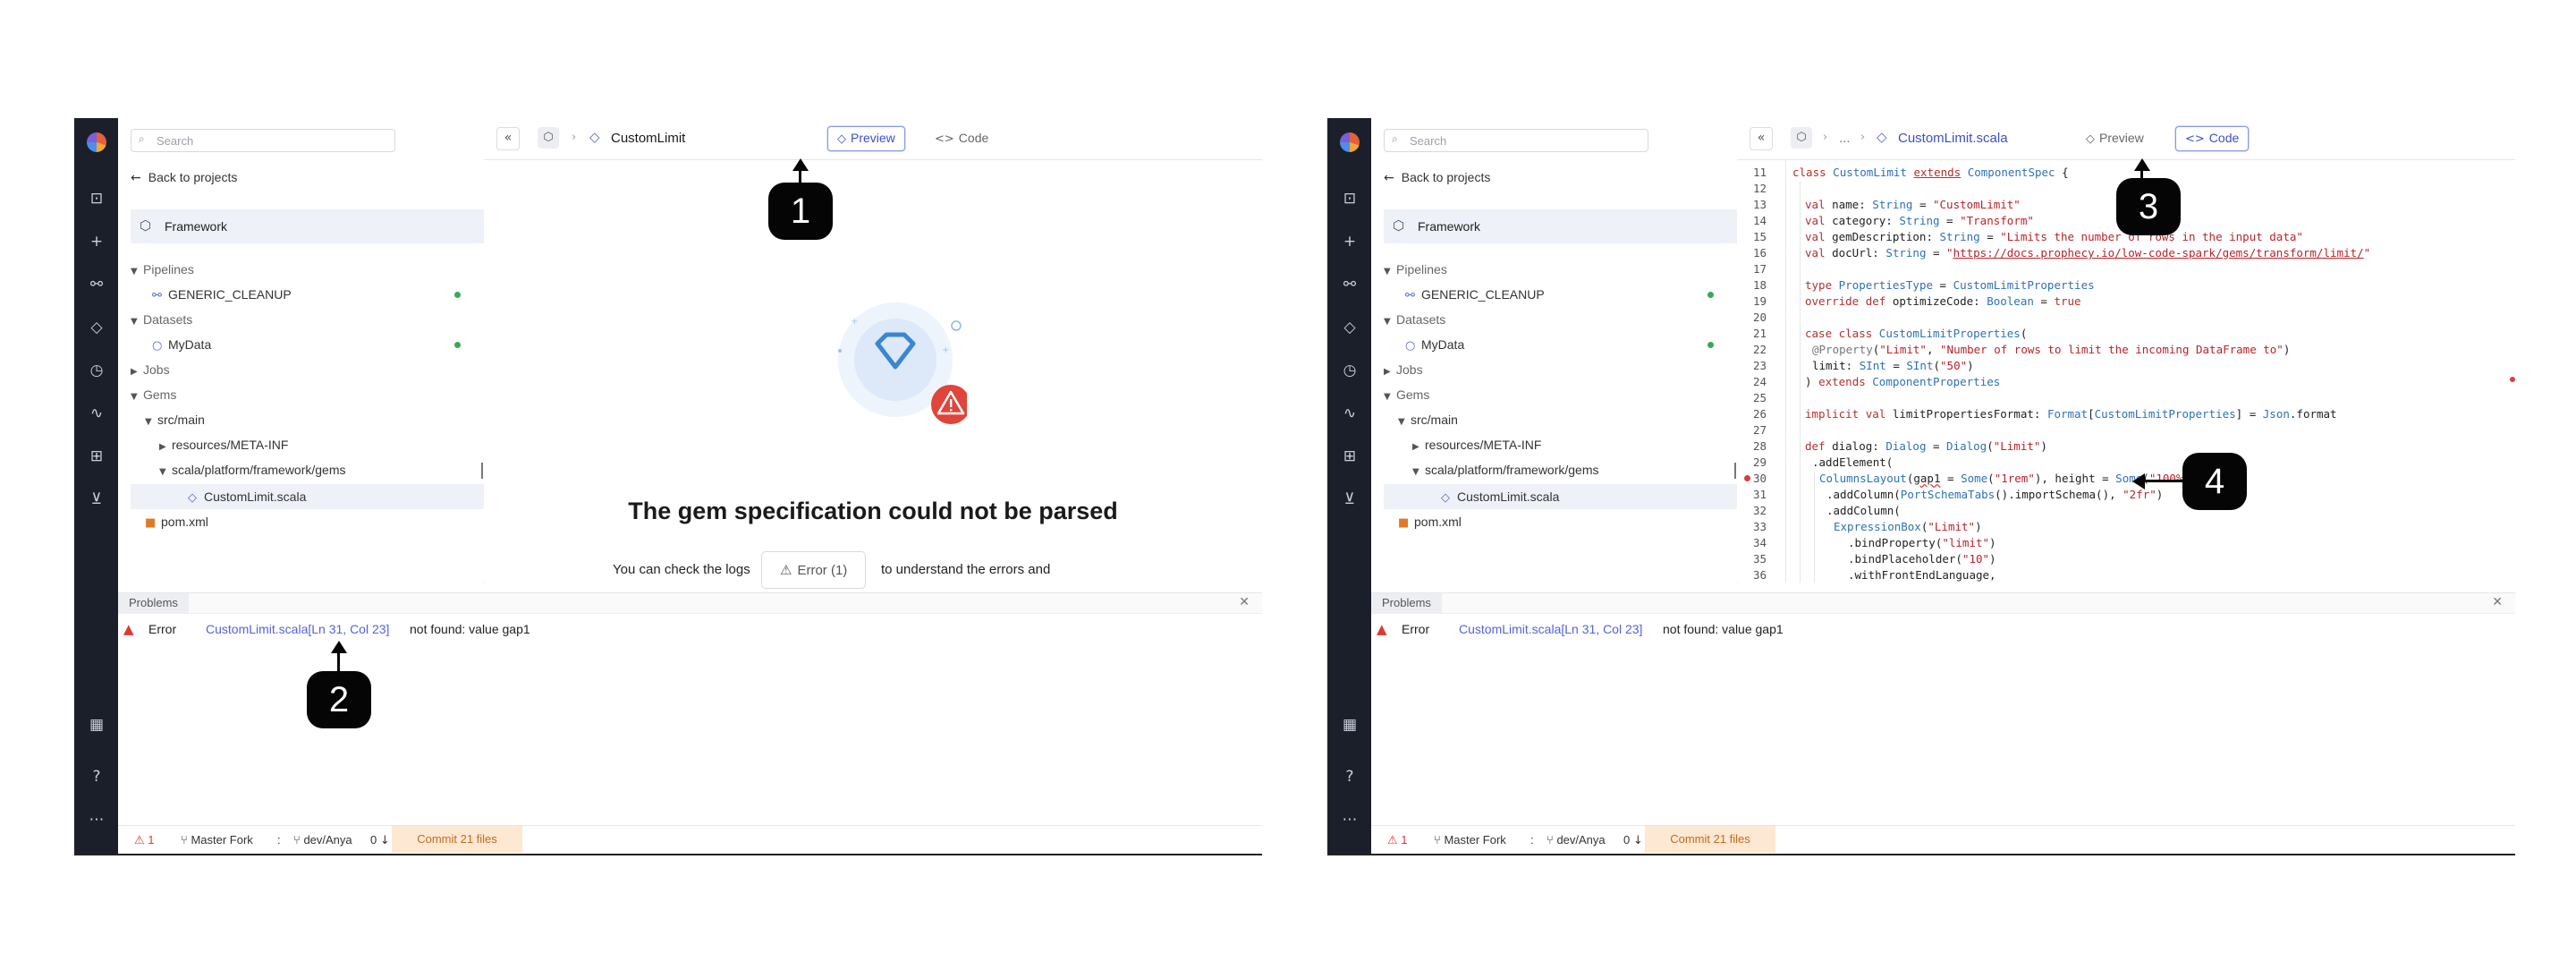  What do you see at coordinates (1449, 226) in the screenshot?
I see `project-name: Framework` at bounding box center [1449, 226].